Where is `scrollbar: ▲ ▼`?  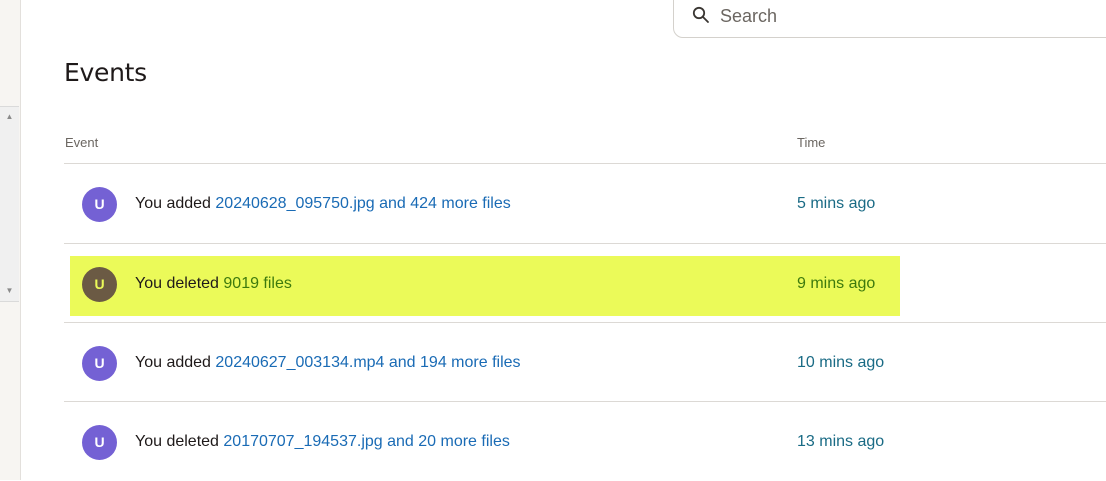 scrollbar: ▲ ▼ is located at coordinates (9, 204).